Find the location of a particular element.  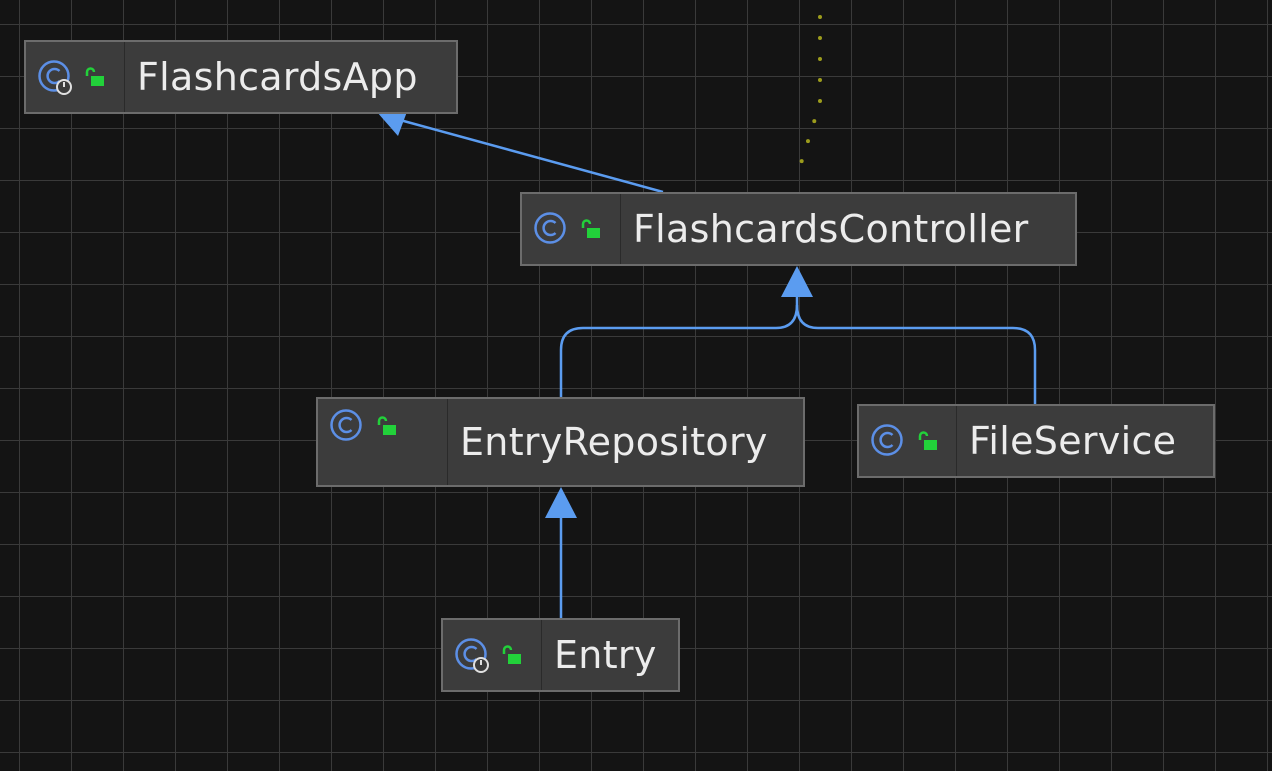

node-title: Entry is located at coordinates (605, 655).